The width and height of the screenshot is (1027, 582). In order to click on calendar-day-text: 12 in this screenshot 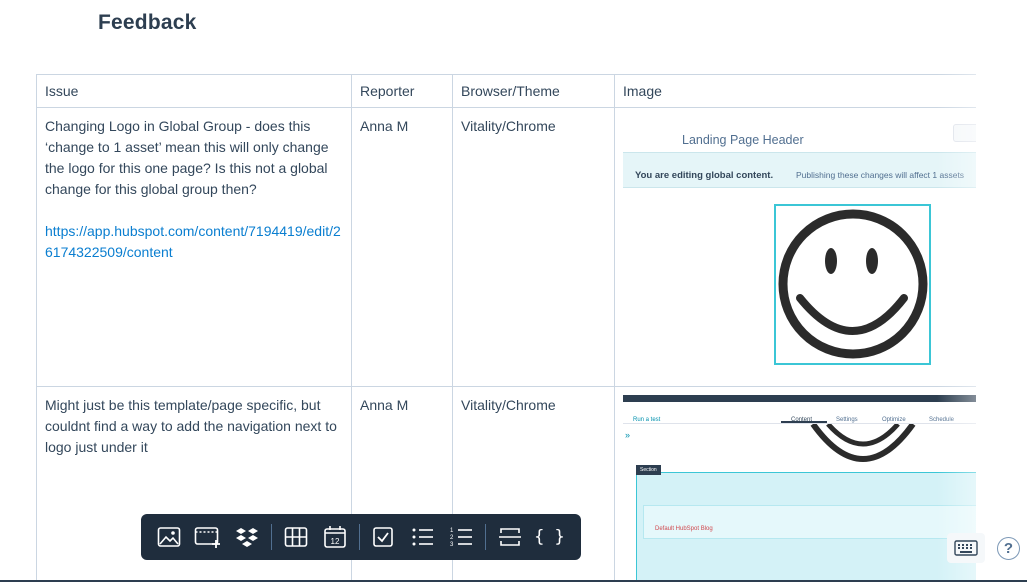, I will do `click(334, 541)`.